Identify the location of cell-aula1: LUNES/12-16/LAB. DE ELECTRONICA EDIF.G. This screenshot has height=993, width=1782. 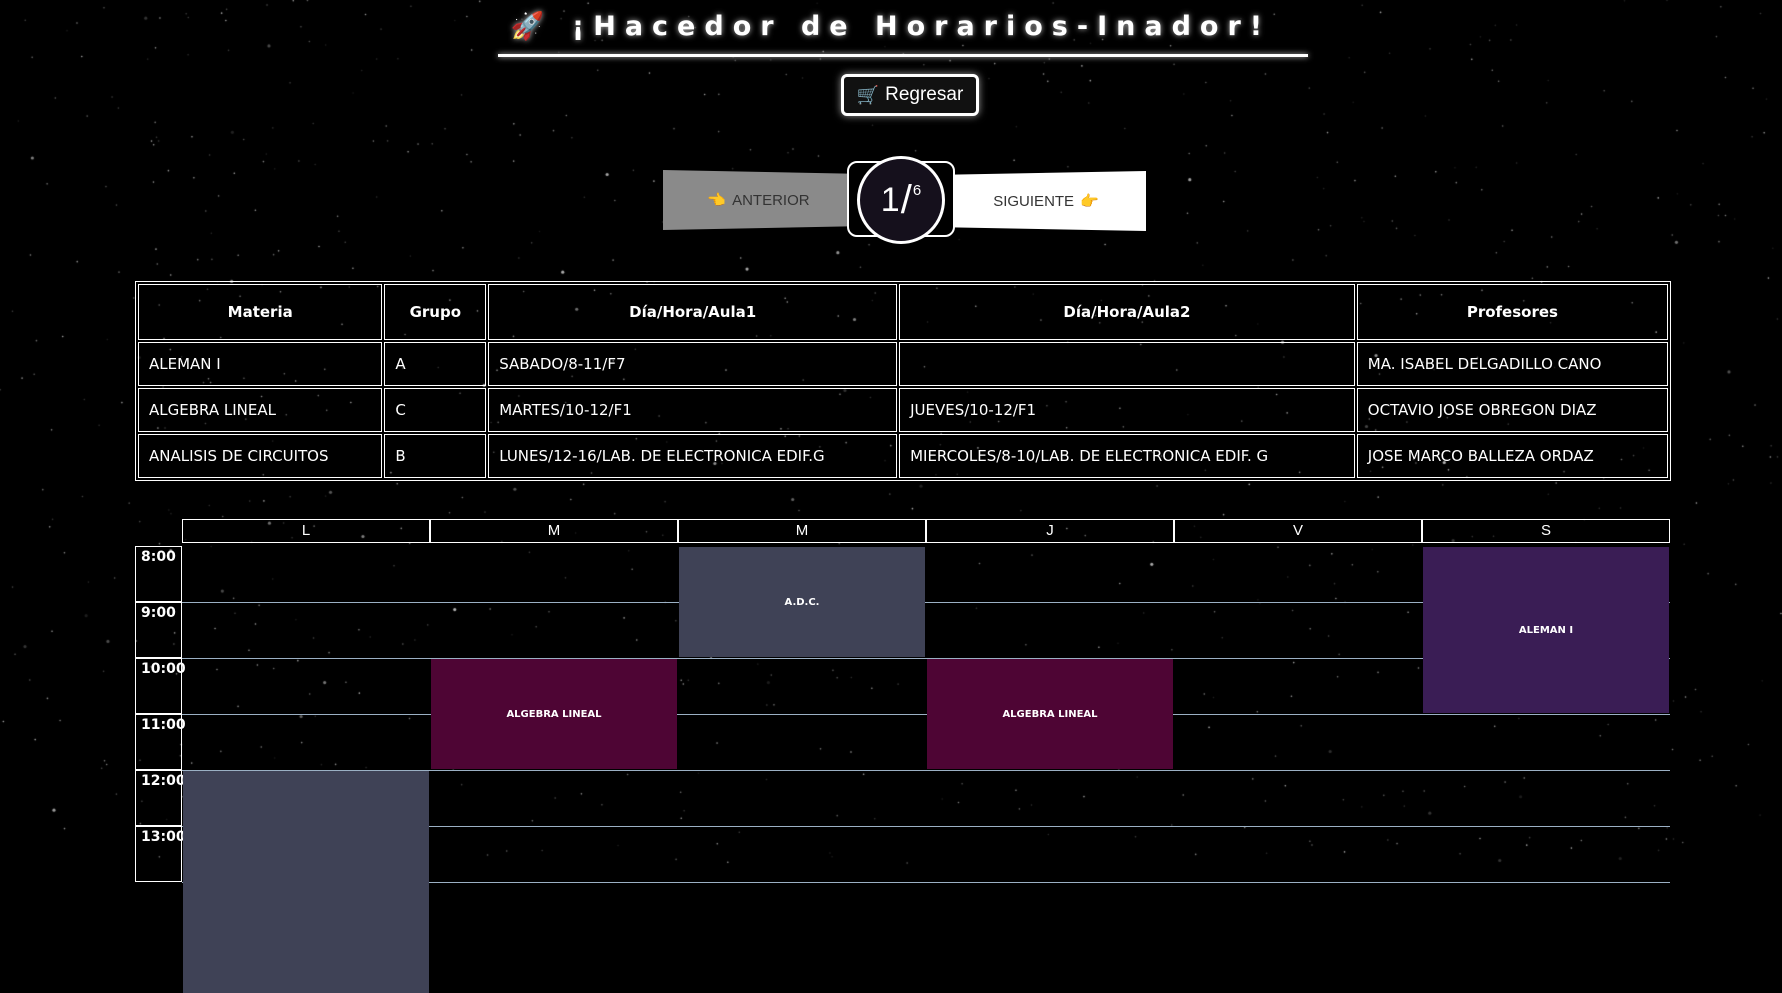
(693, 456).